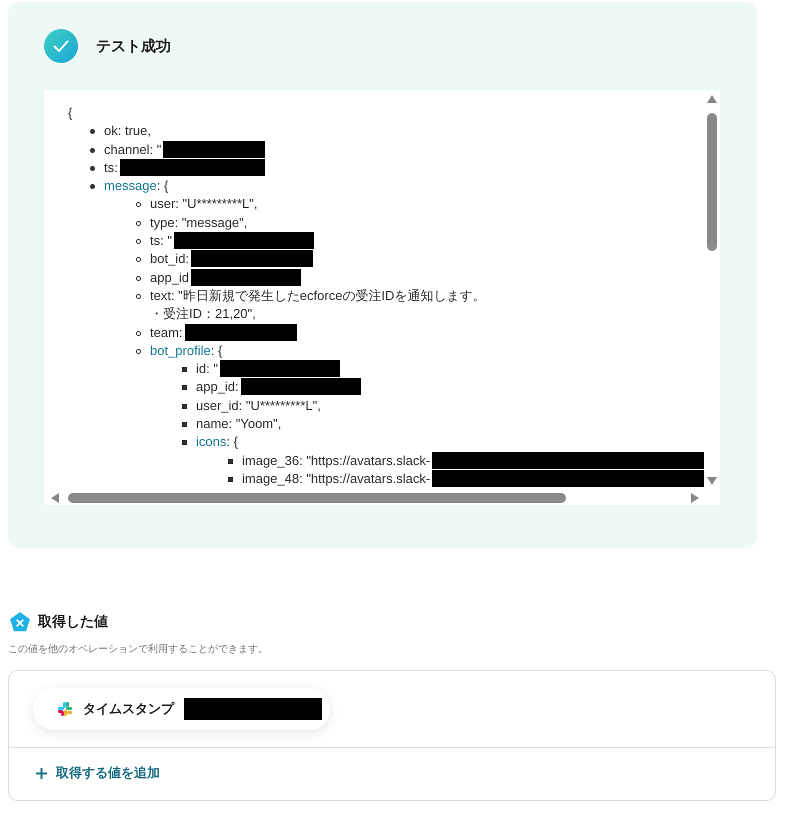  I want to click on json-line: image_36: "https://avatars.slack-, so click(336, 461).